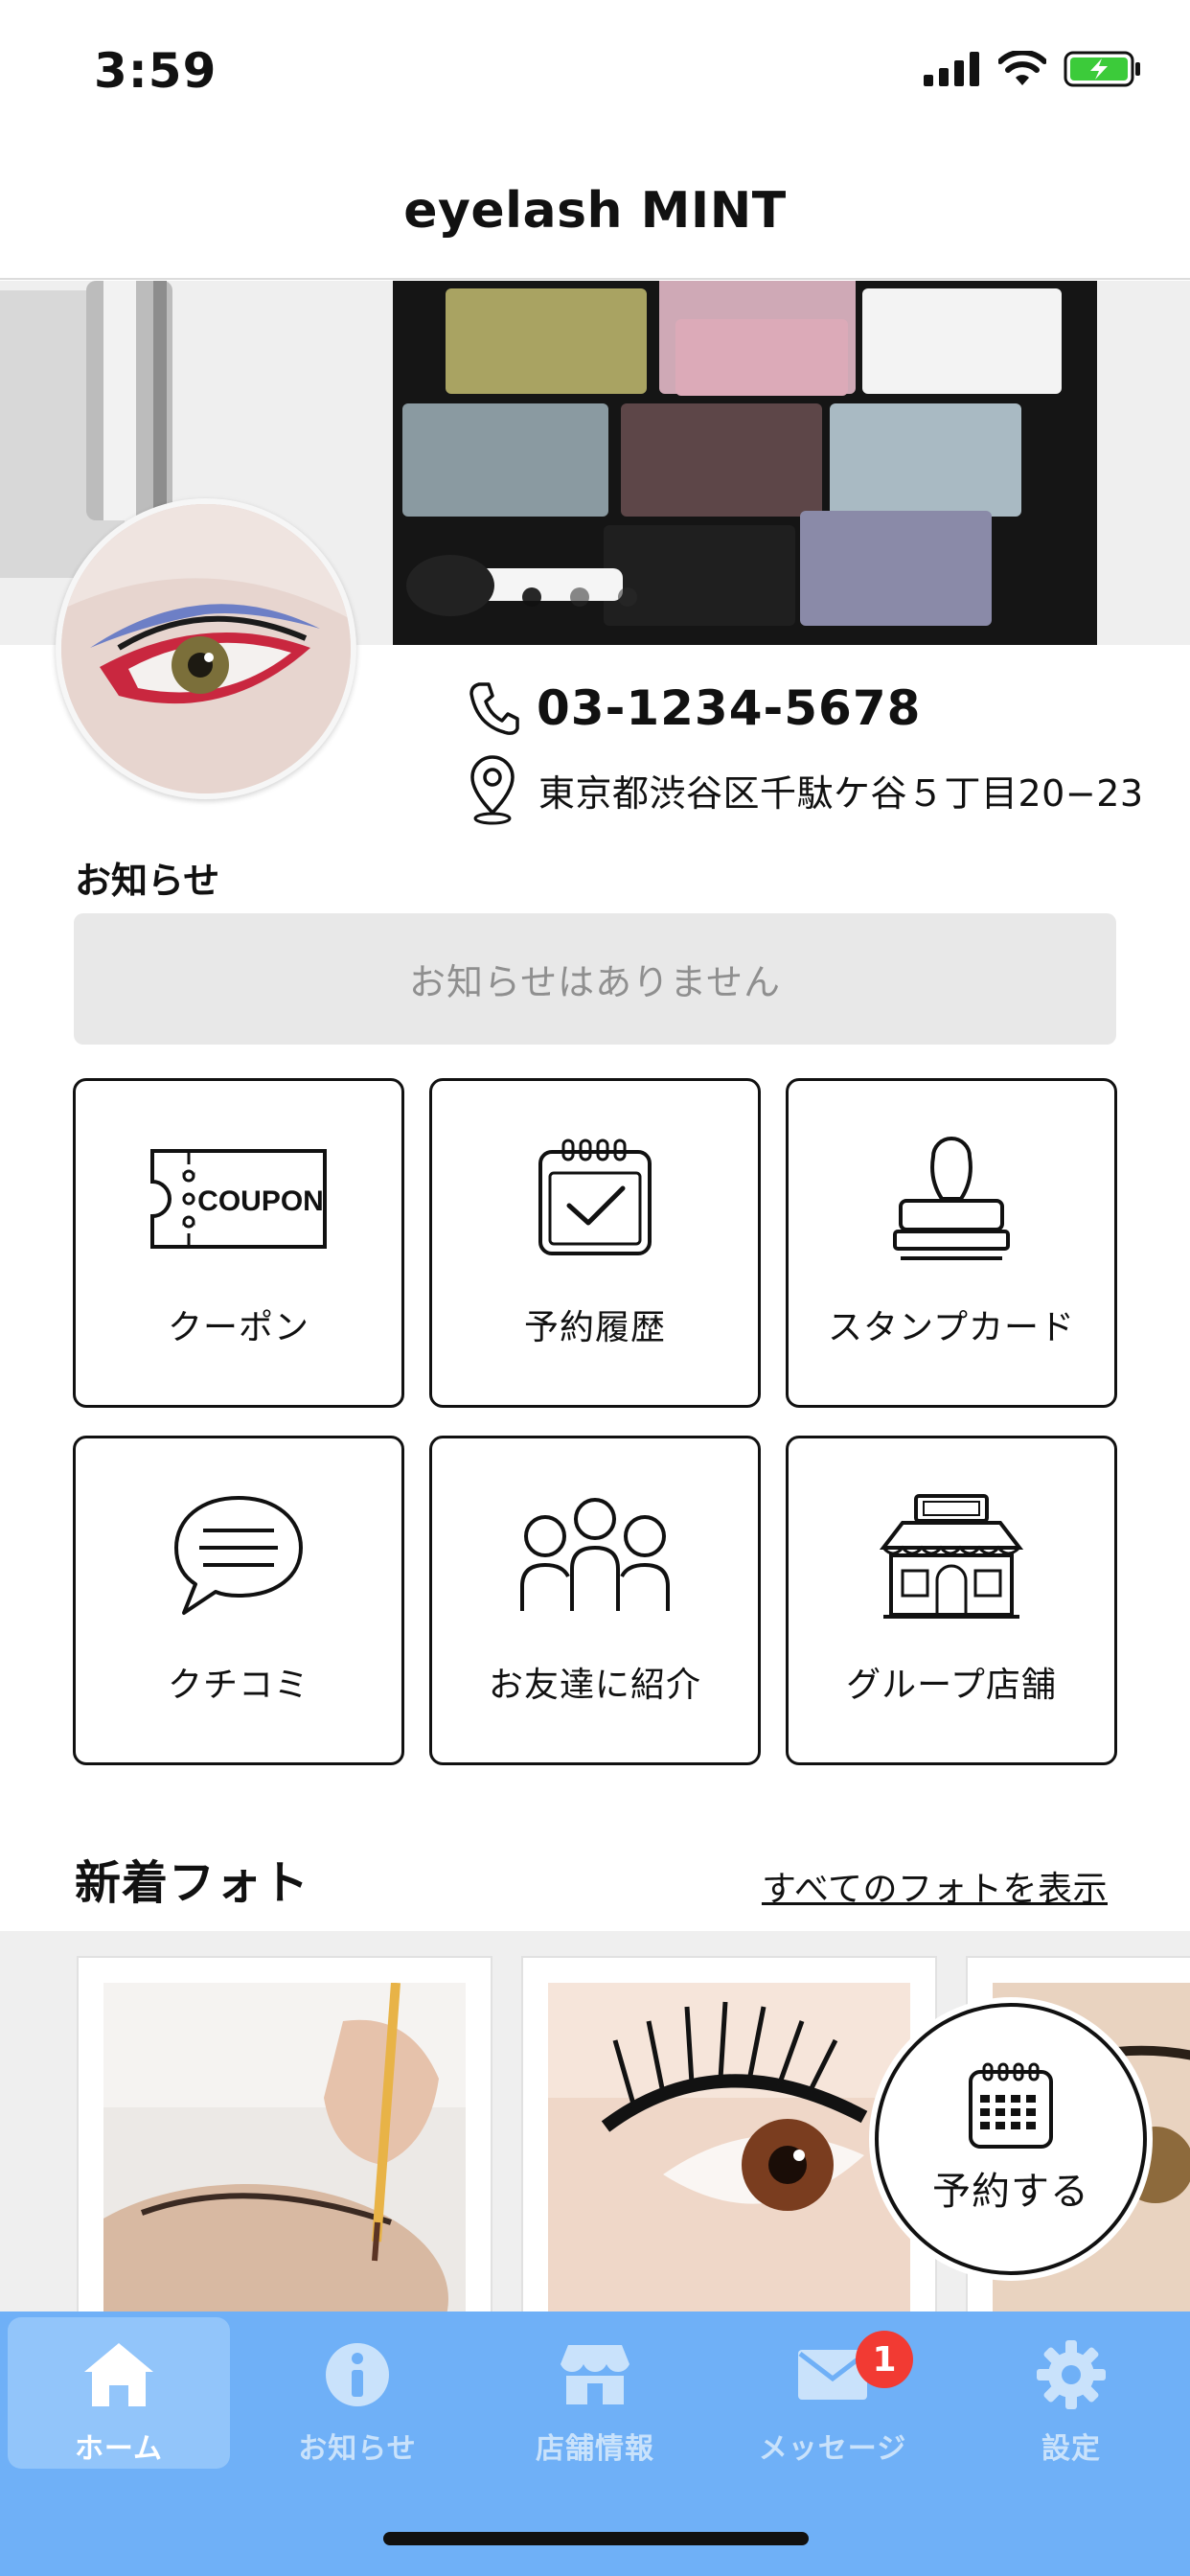 The width and height of the screenshot is (1190, 2576). What do you see at coordinates (594, 1685) in the screenshot?
I see `menu-tile-label: お友達に紹介` at bounding box center [594, 1685].